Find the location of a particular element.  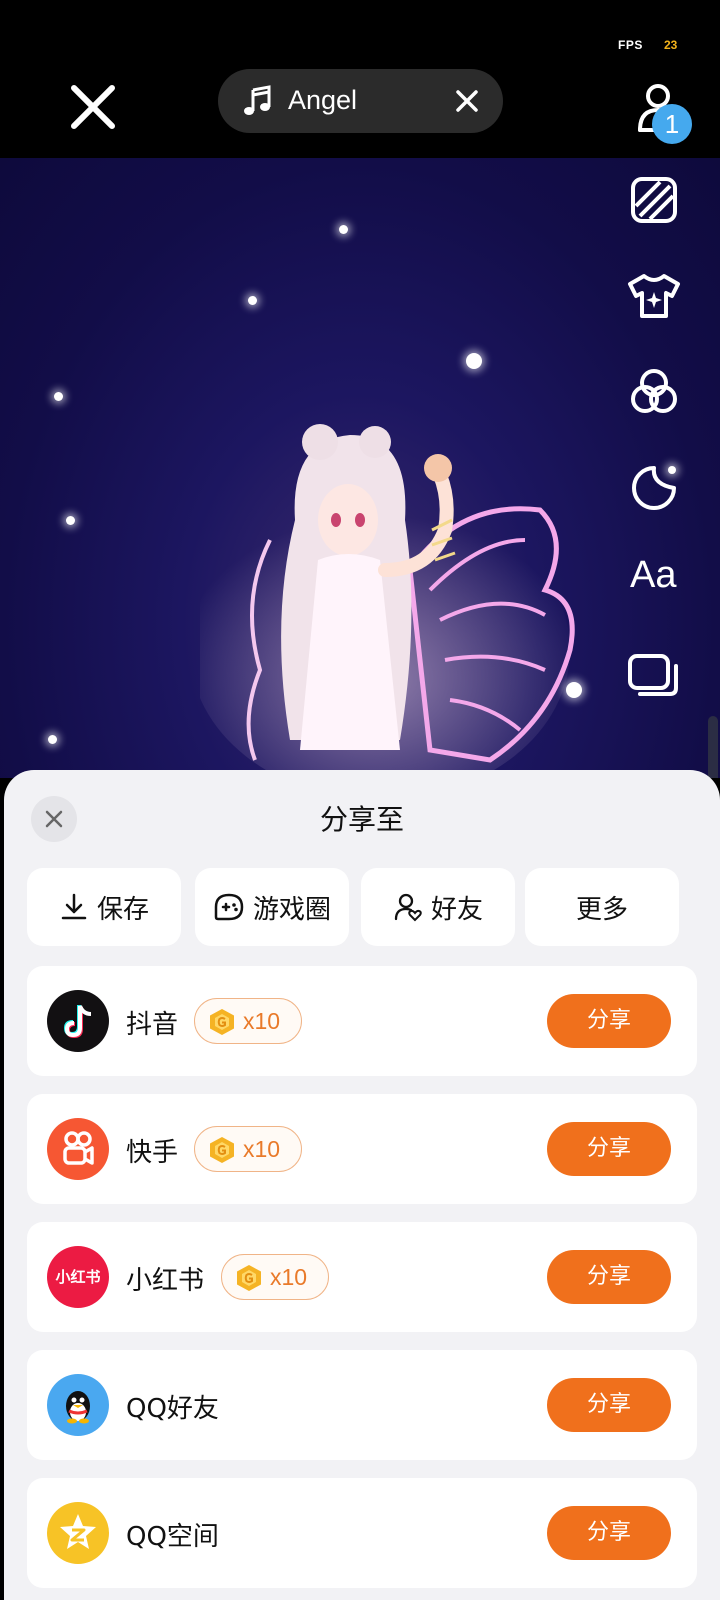

share-row-kuaishou: 快手 x10 分享 is located at coordinates (362, 1149).